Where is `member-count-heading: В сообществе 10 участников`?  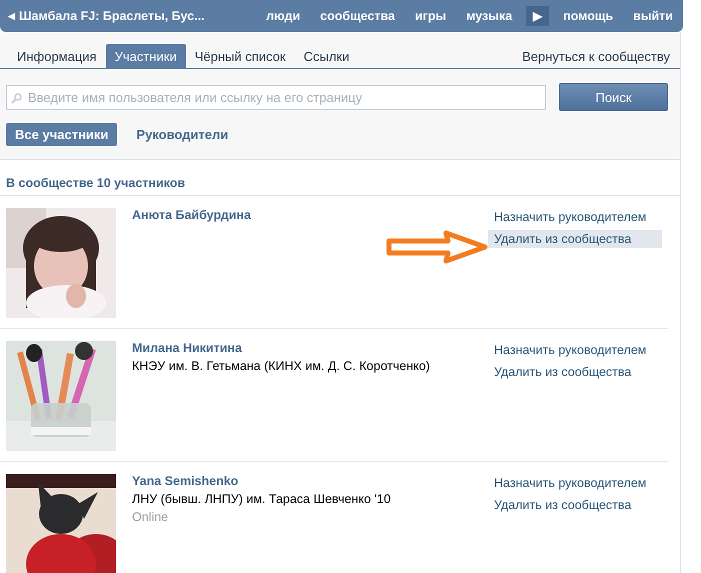 member-count-heading: В сообществе 10 участников is located at coordinates (340, 178).